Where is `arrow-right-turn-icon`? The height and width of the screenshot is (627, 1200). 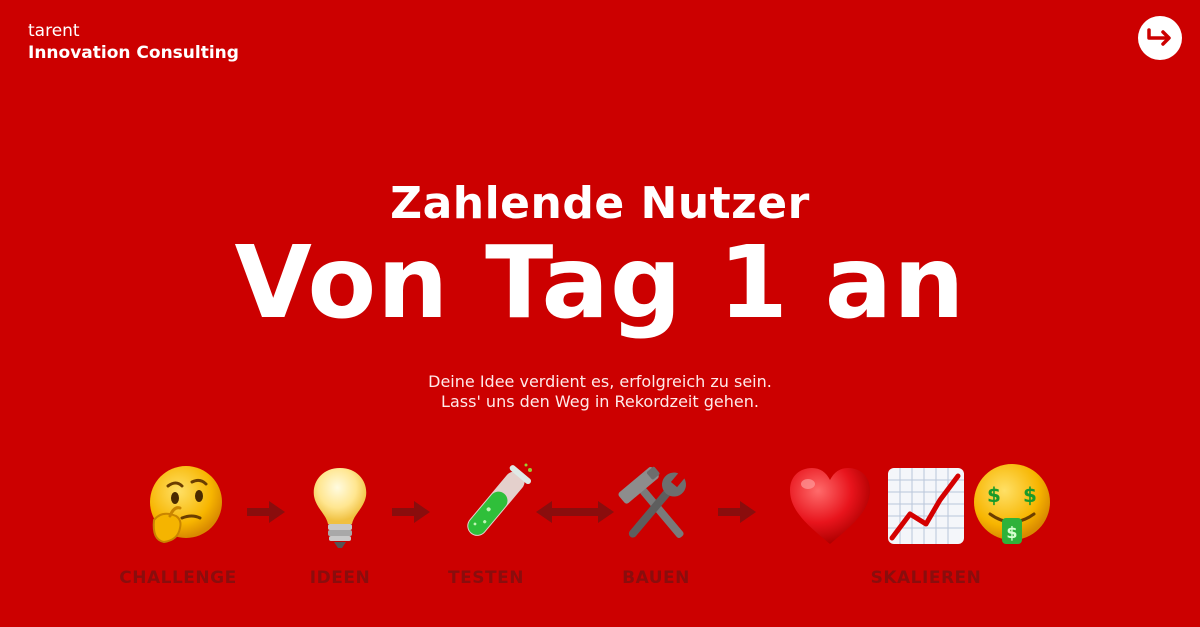
arrow-right-turn-icon is located at coordinates (1159, 37).